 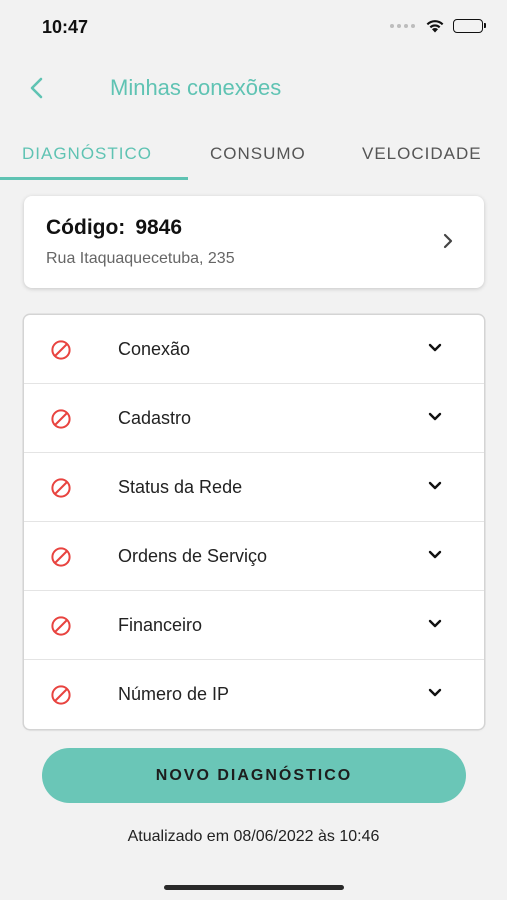 I want to click on new-diagnostic-button: NOVO DIAGNÓSTICO, so click(x=254, y=775).